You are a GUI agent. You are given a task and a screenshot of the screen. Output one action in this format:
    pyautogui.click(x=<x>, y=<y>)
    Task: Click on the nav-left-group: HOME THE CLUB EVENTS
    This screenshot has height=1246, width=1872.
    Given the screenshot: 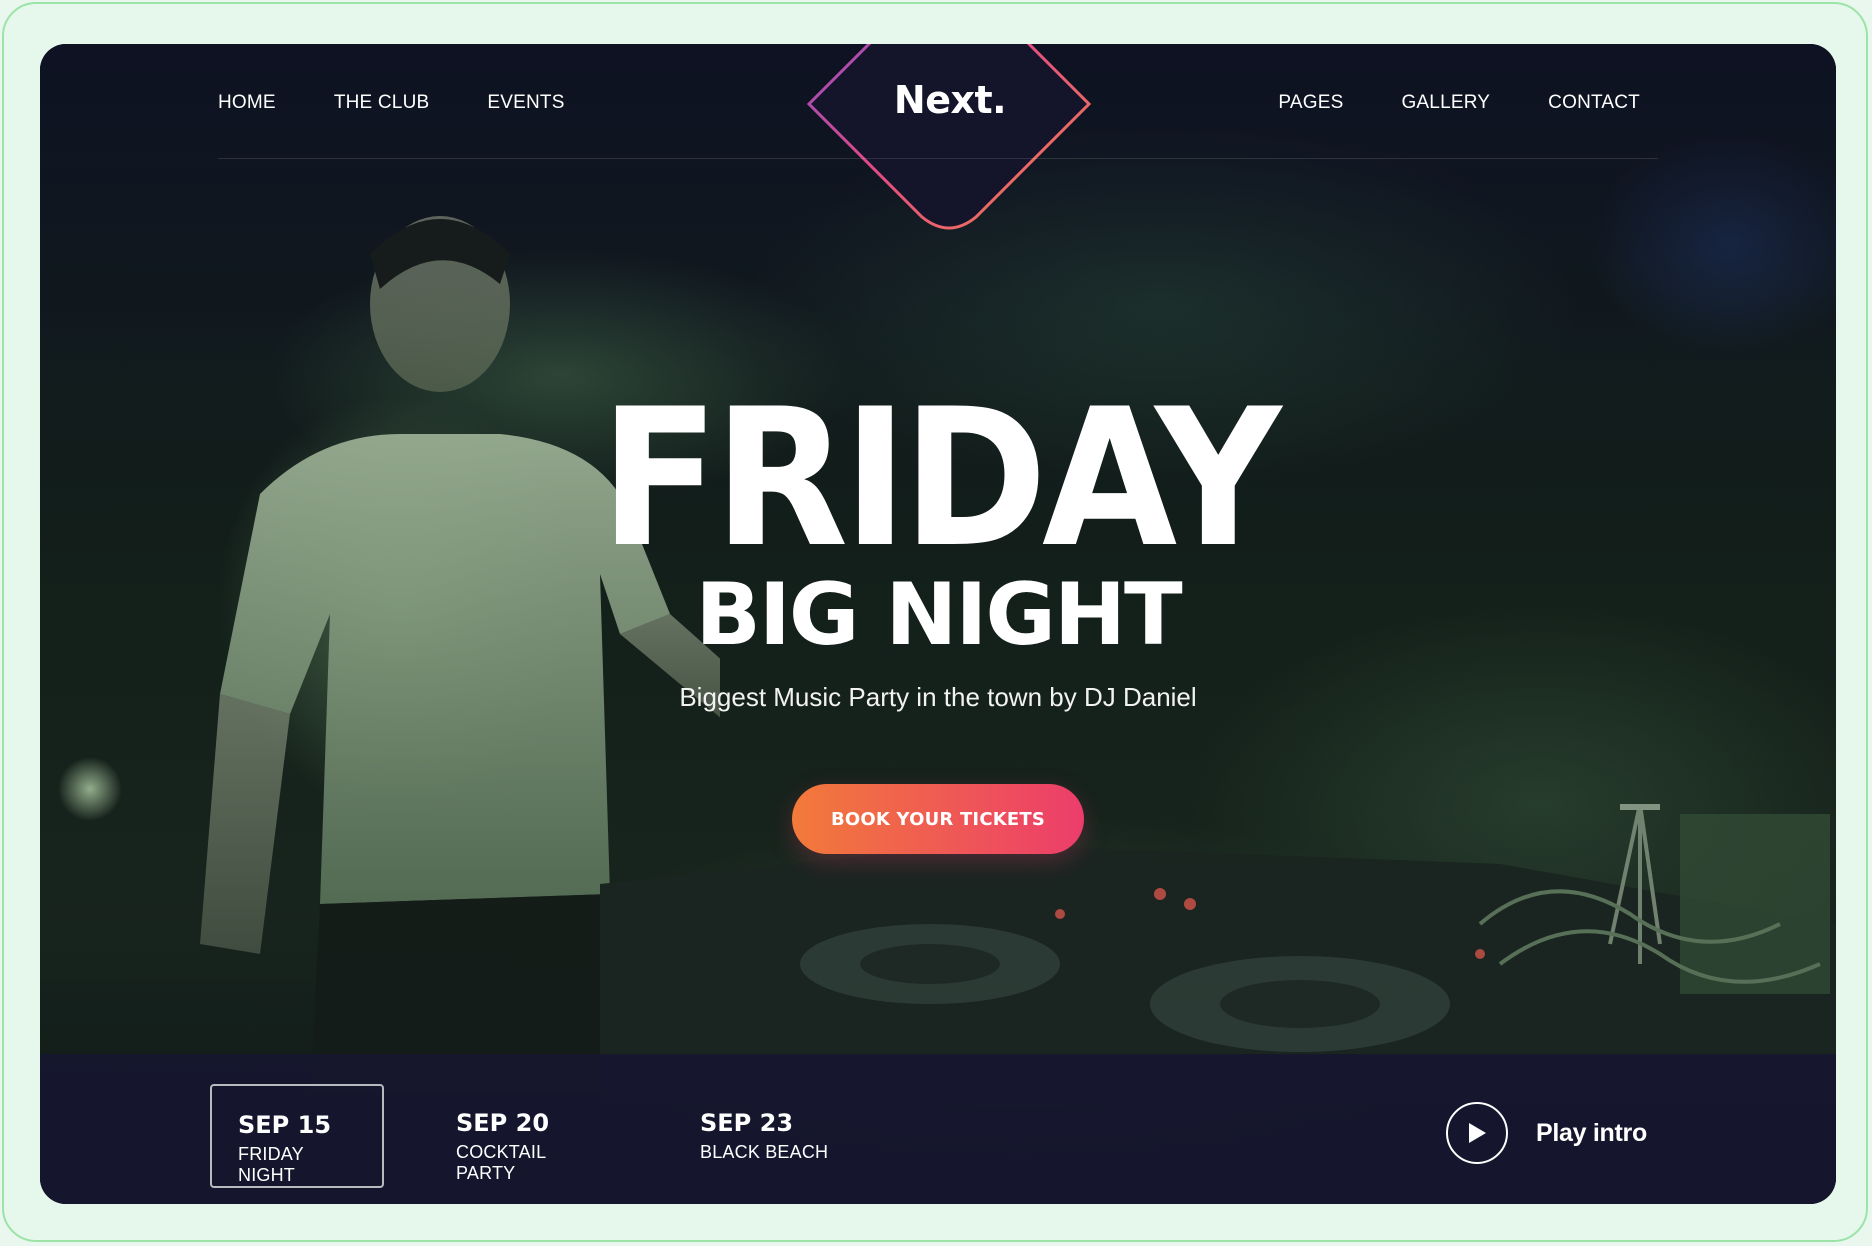 What is the action you would take?
    pyautogui.click(x=391, y=103)
    